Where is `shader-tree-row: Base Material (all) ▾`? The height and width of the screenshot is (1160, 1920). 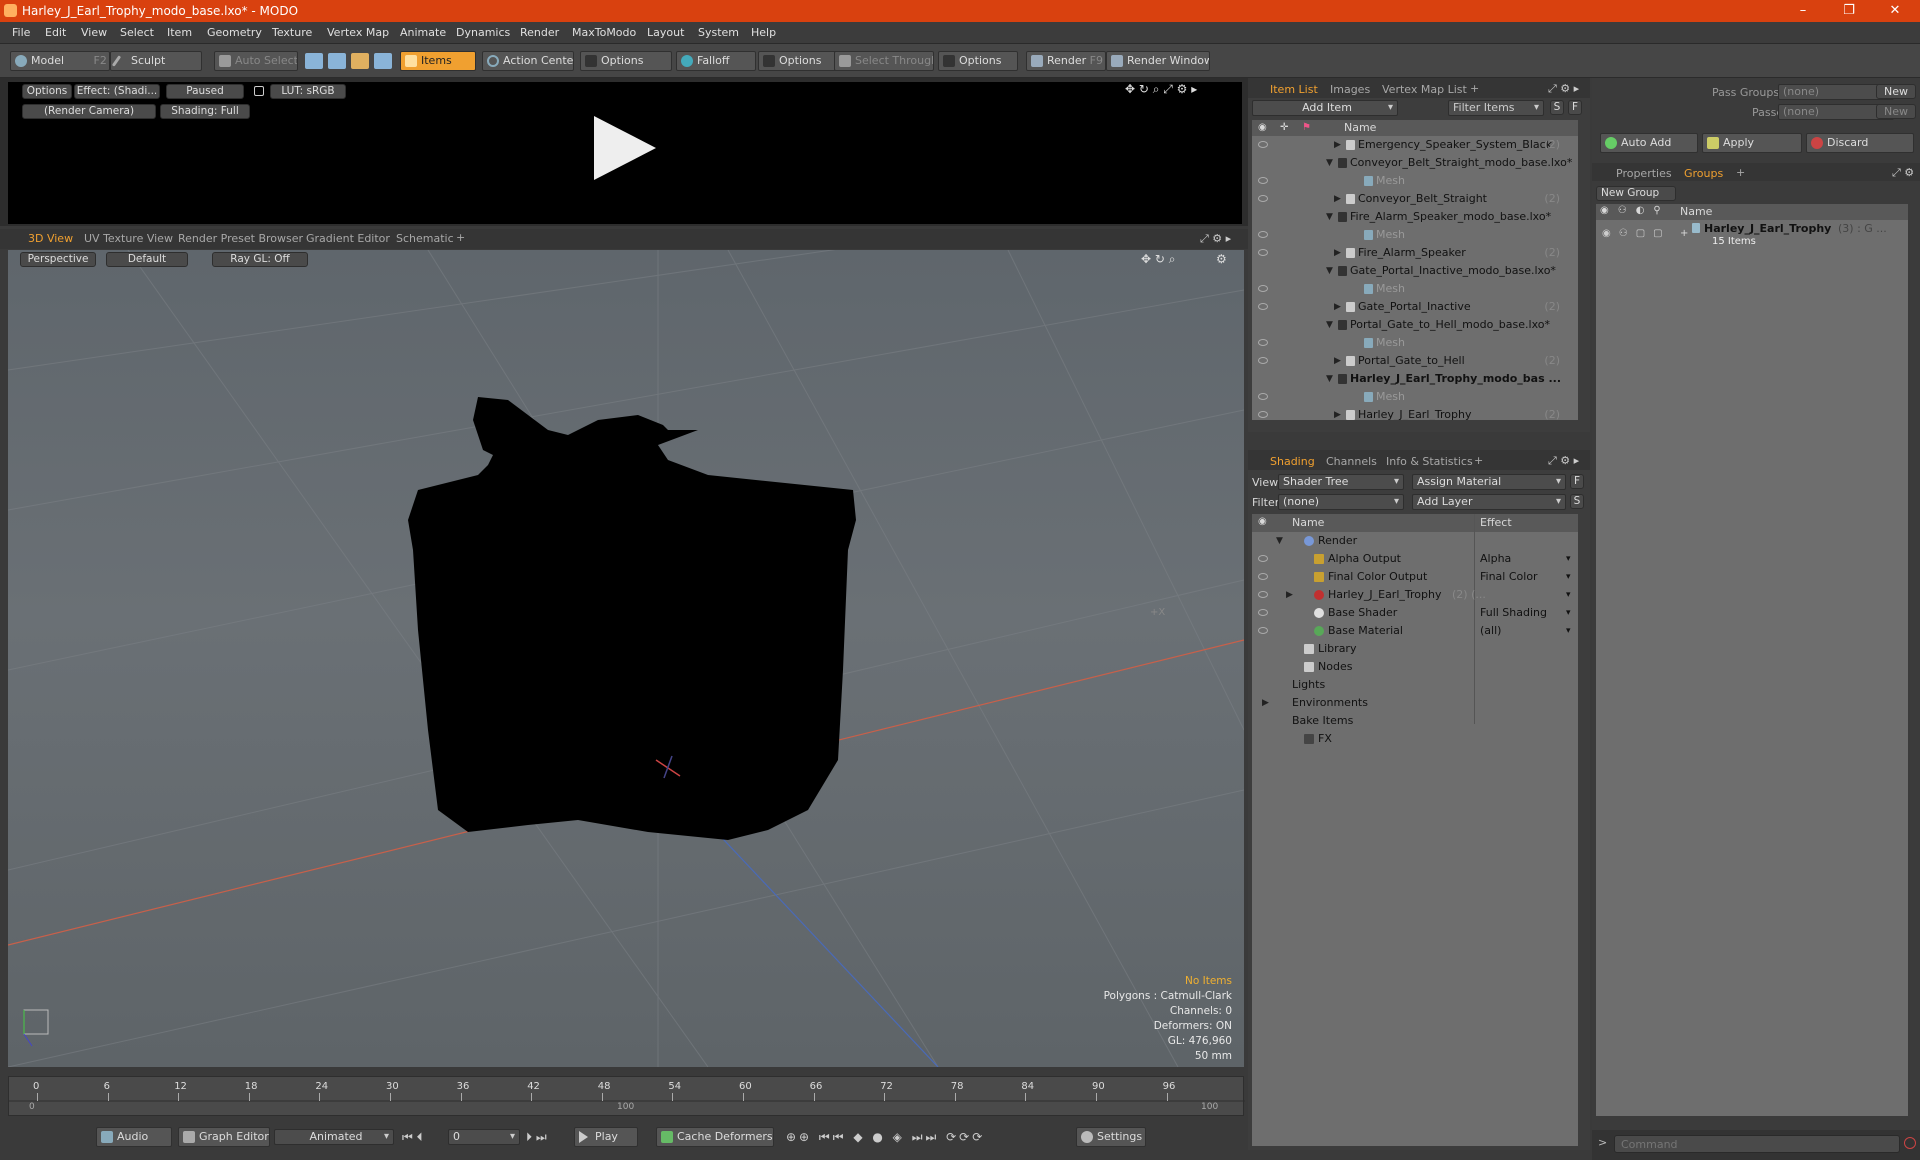
shader-tree-row: Base Material (all) ▾ is located at coordinates (1415, 631).